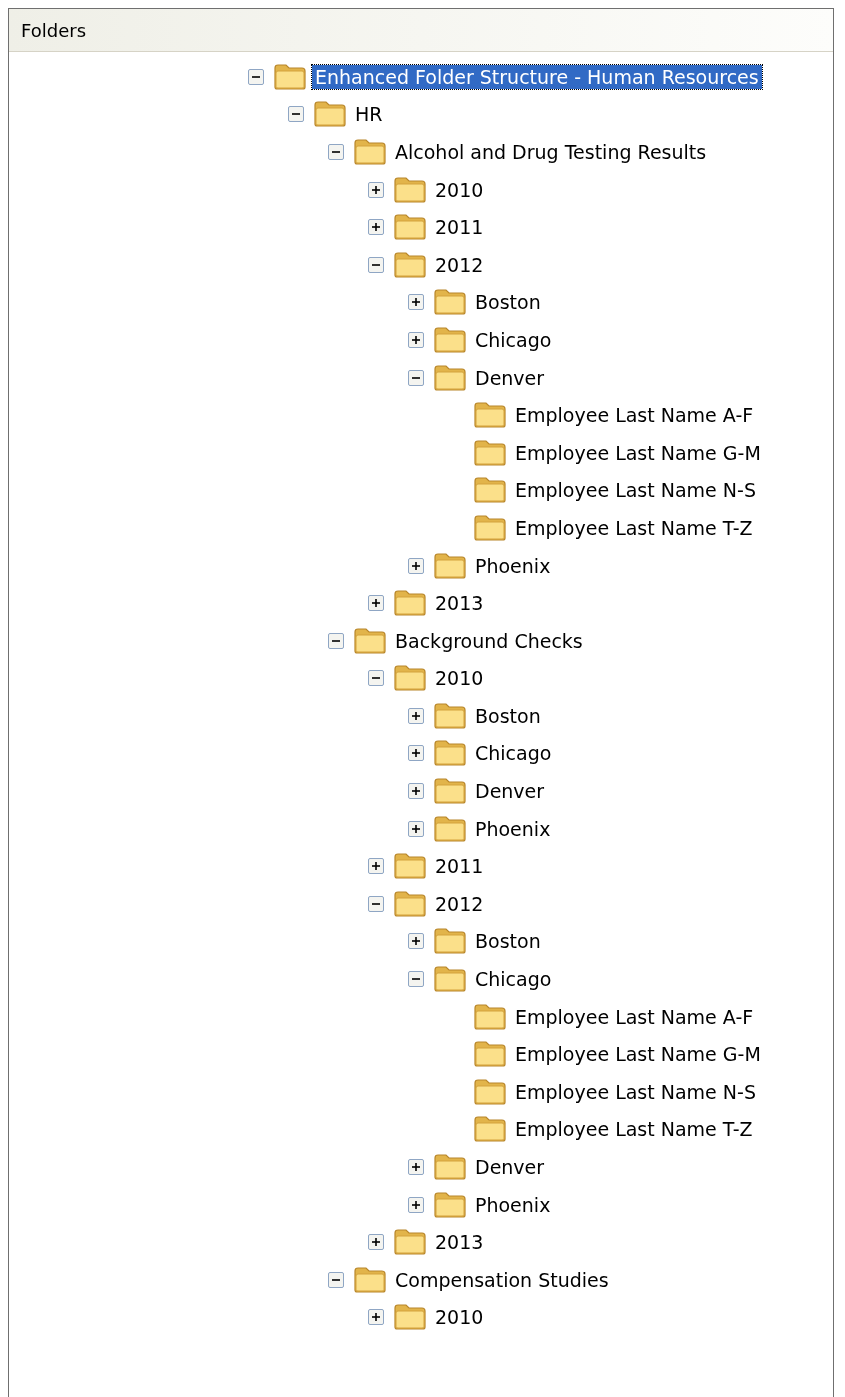 This screenshot has width=845, height=1397. I want to click on tree-item: HR, so click(369, 114).